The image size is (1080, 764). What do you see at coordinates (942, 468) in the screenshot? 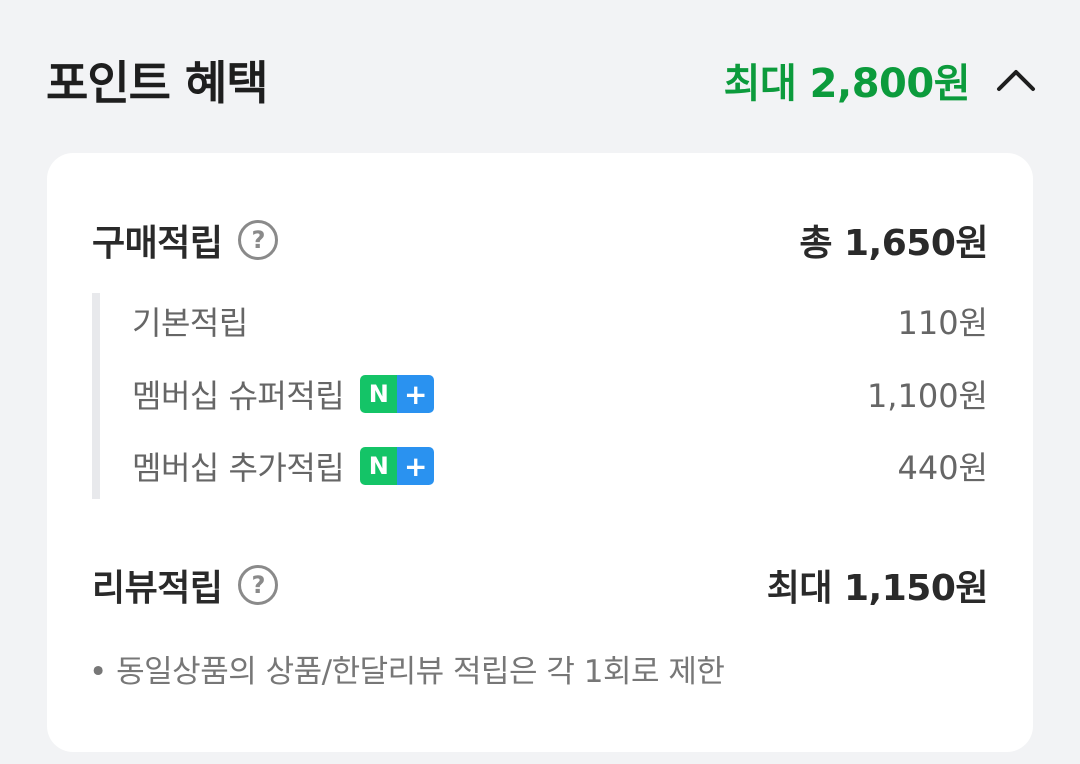
I see `breakdown-value: 440원` at bounding box center [942, 468].